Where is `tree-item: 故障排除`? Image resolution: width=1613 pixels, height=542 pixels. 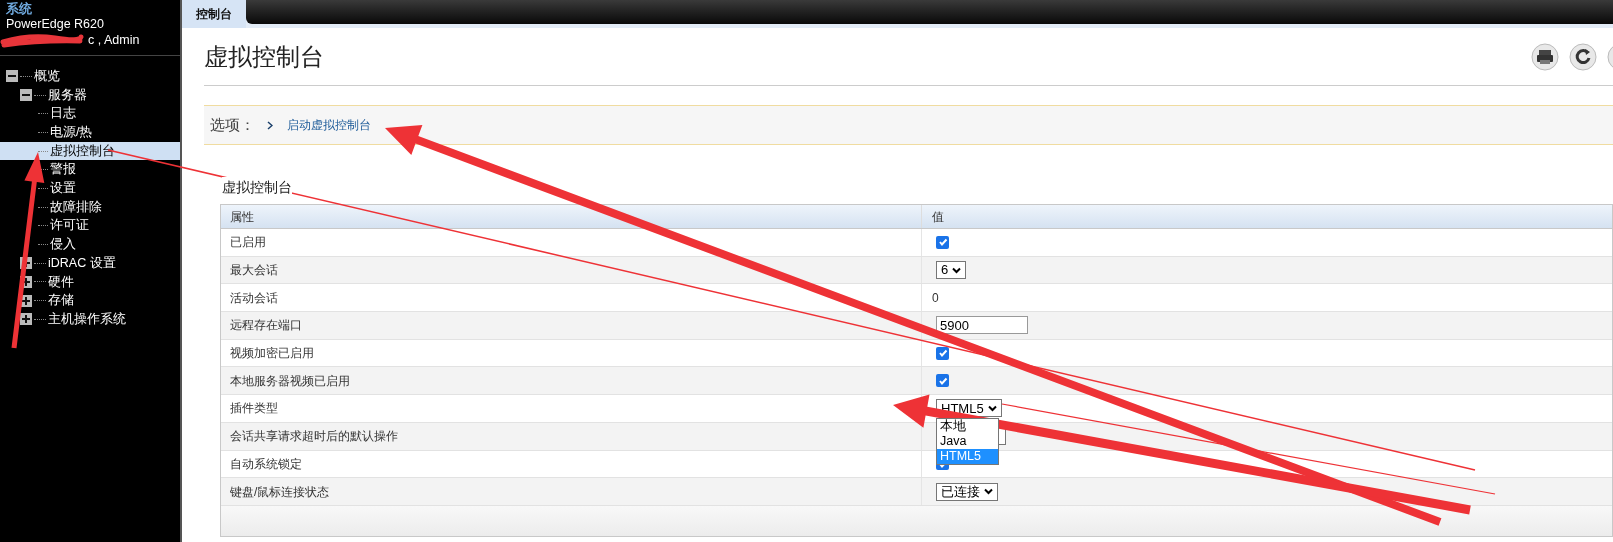
tree-item: 故障排除 is located at coordinates (90, 207).